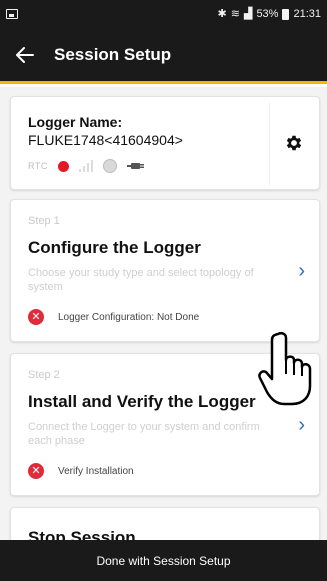 This screenshot has width=327, height=581. What do you see at coordinates (163, 14) in the screenshot?
I see `status-bar: ✱ ≋ ▟ 53% 21:31` at bounding box center [163, 14].